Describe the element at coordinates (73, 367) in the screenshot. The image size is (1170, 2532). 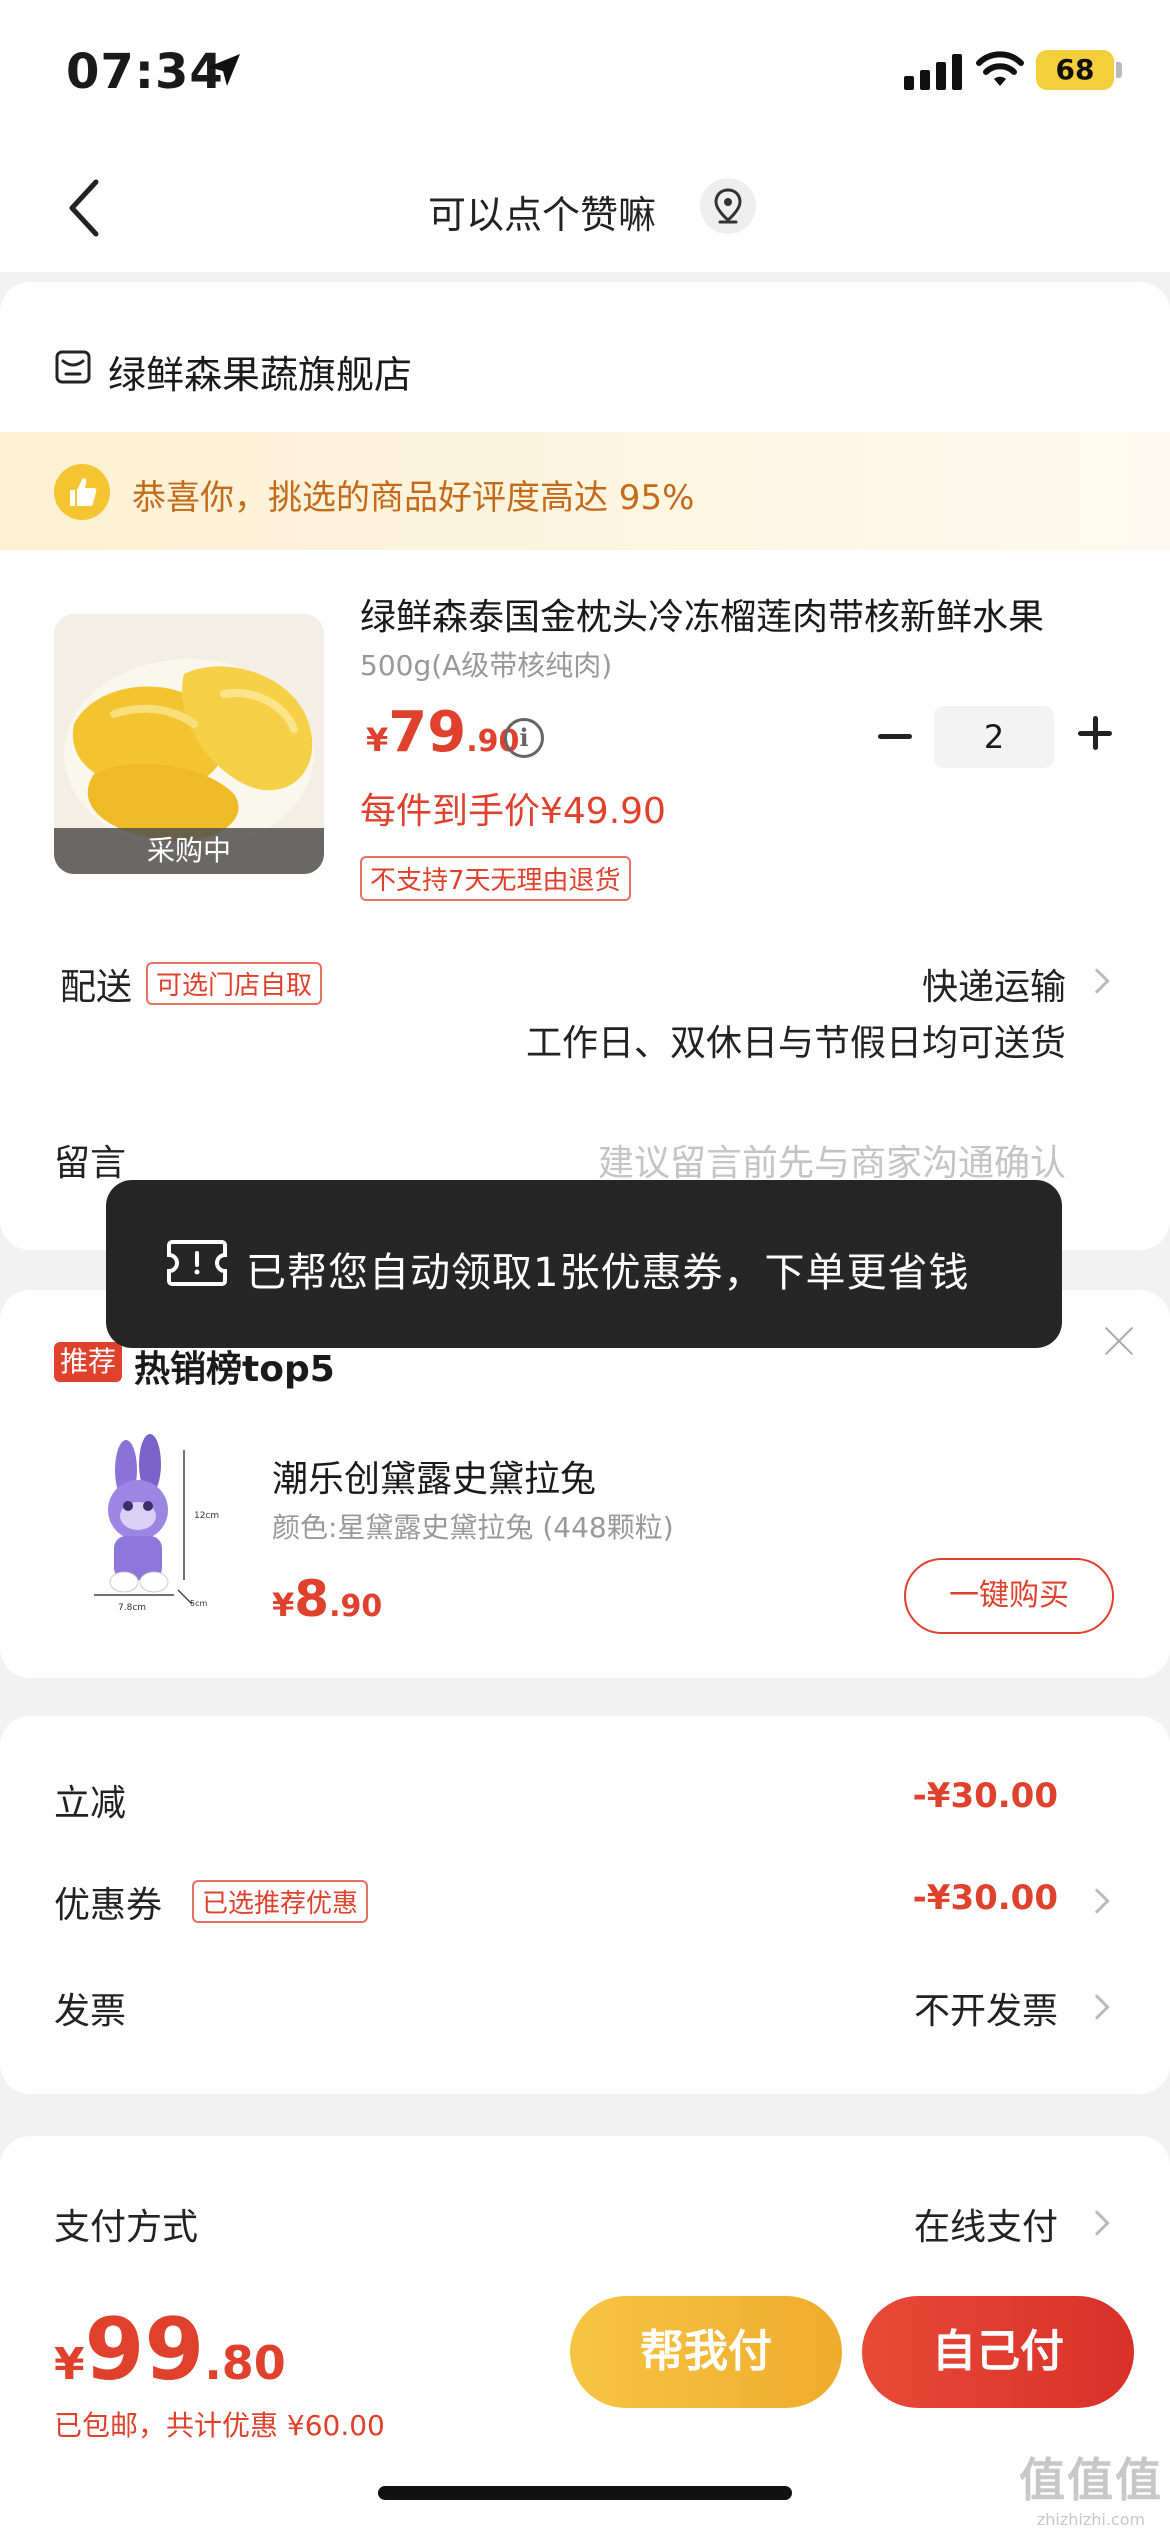
I see `shop-icon` at that location.